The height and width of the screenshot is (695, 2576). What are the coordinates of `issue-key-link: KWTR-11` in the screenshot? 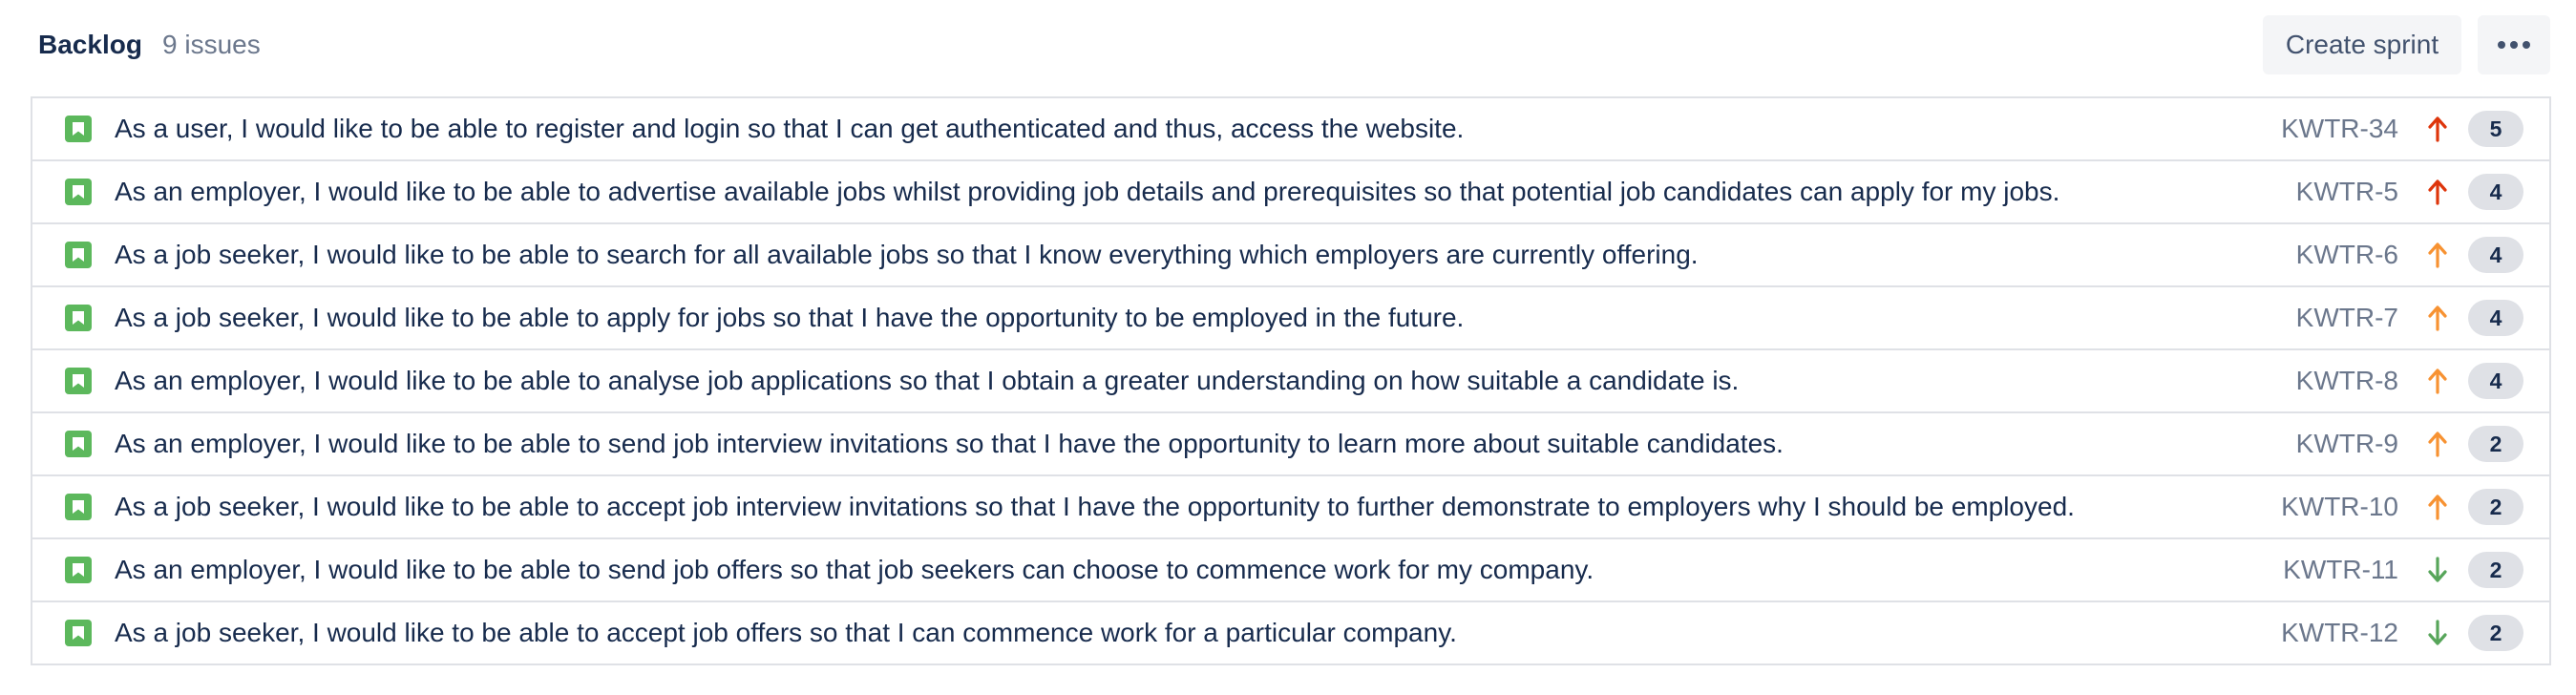 It's located at (2340, 570).